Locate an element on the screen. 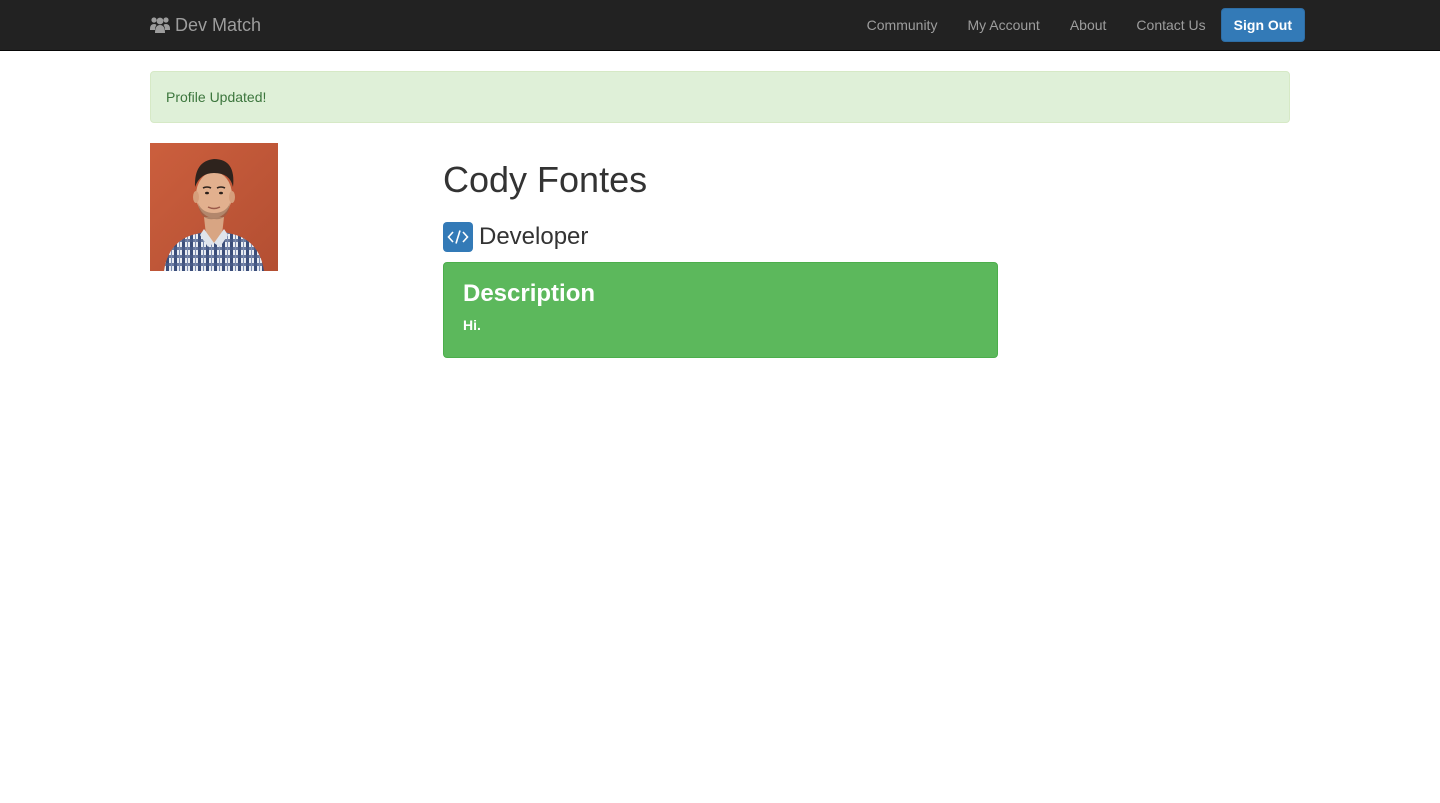  users-icon is located at coordinates (160, 25).